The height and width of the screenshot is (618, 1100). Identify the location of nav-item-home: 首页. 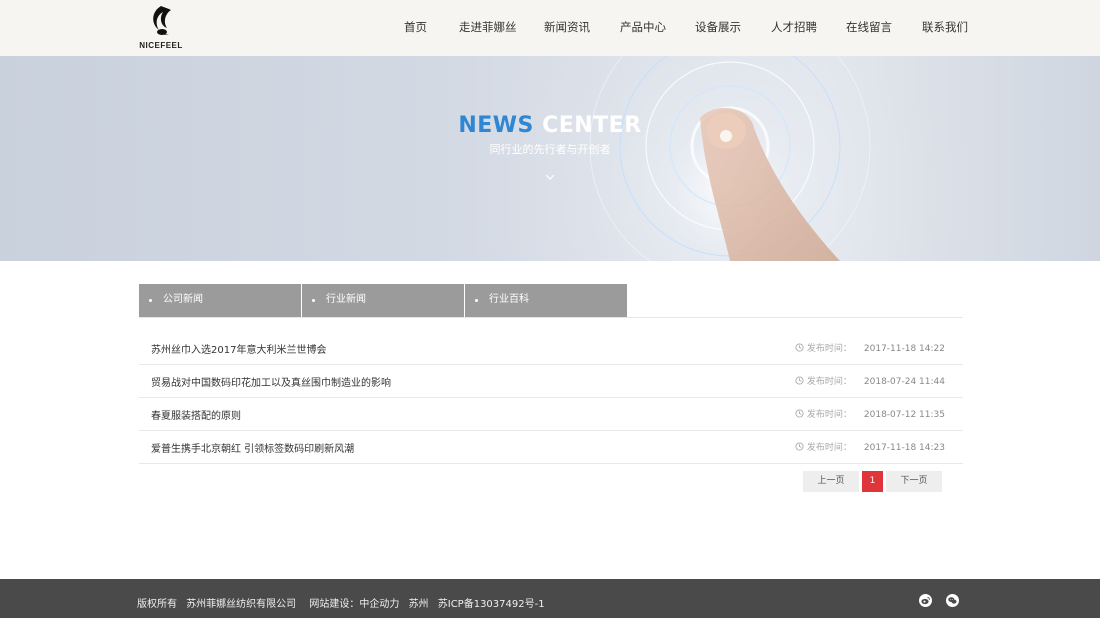
(415, 27).